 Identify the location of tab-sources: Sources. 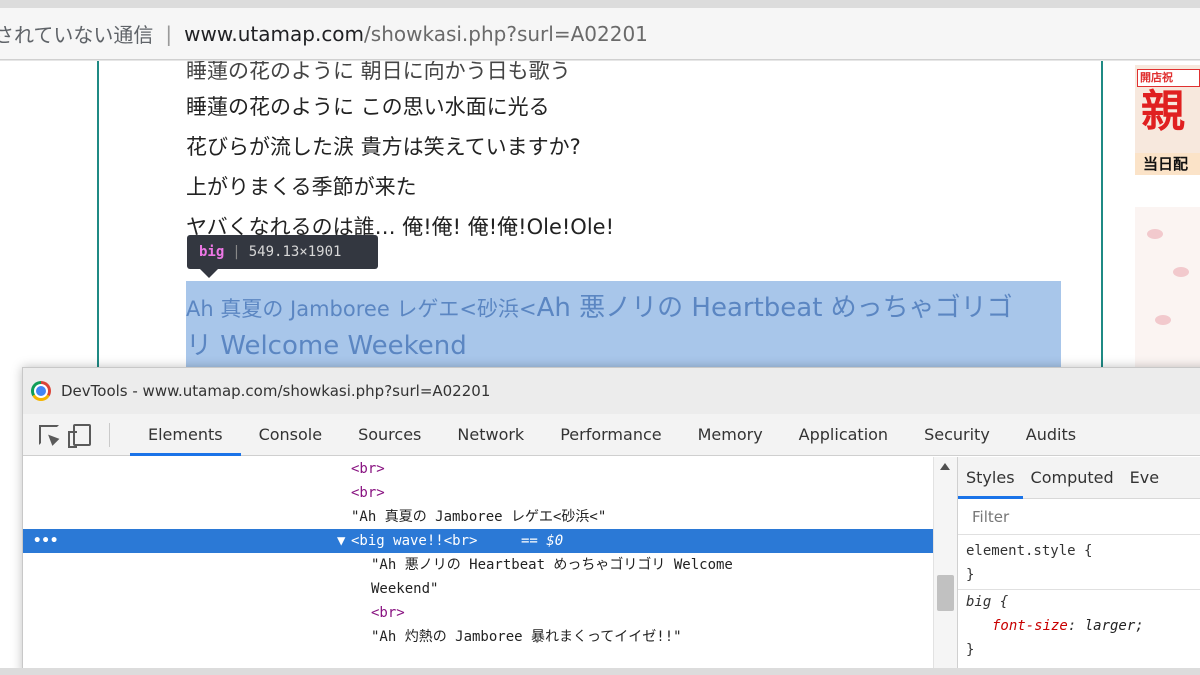
(389, 435).